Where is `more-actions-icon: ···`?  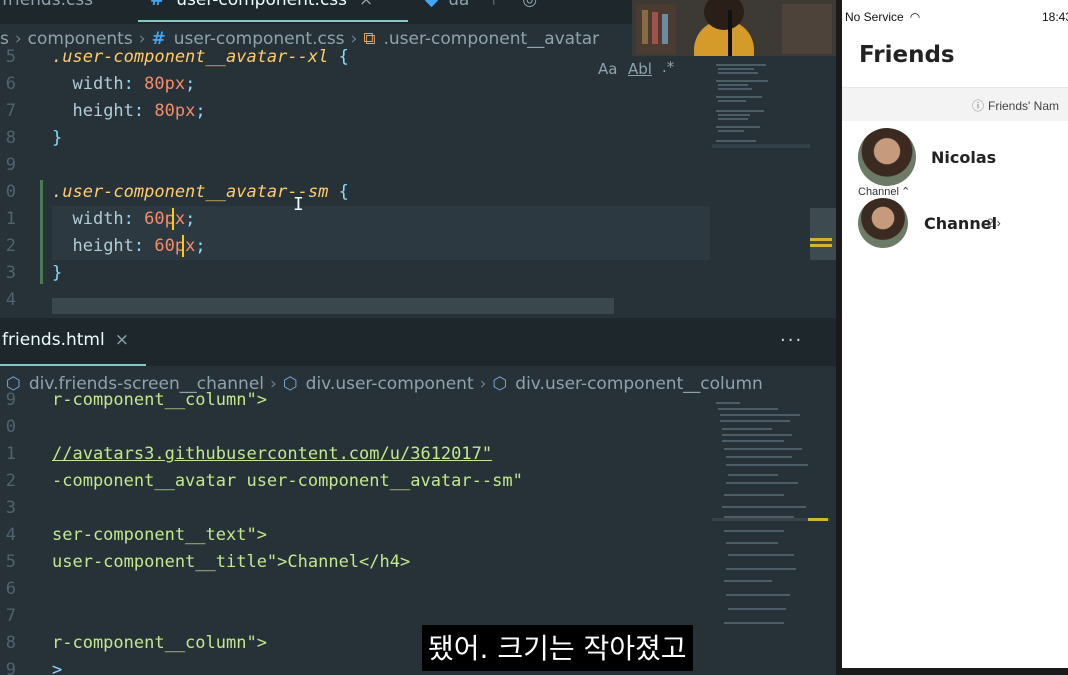
more-actions-icon: ··· is located at coordinates (791, 340).